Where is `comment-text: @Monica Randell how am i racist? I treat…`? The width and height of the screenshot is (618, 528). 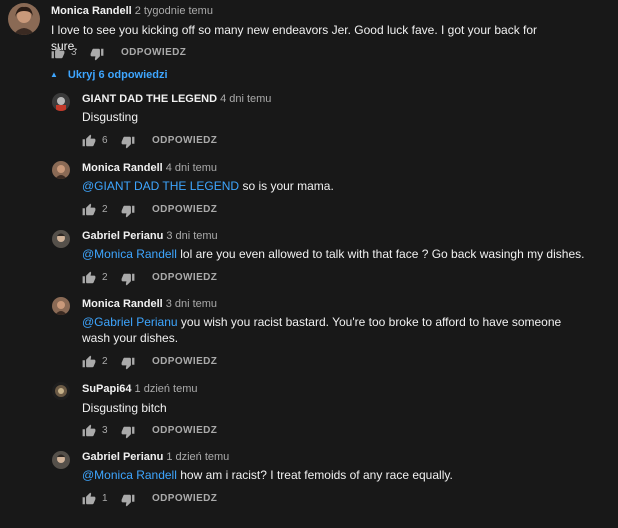
comment-text: @Monica Randell how am i racist? I treat… is located at coordinates (337, 475).